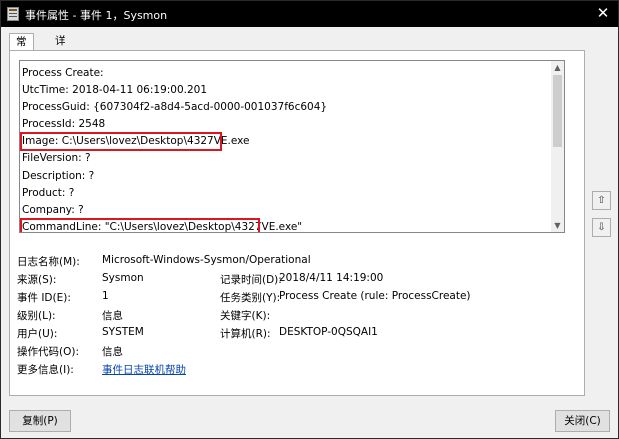 This screenshot has width=619, height=439. What do you see at coordinates (206, 260) in the screenshot?
I see `log-name-value: Microsoft-Windows-Sysmon/Operational` at bounding box center [206, 260].